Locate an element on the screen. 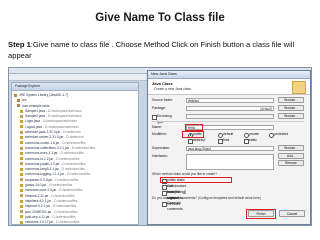 This screenshot has width=320, height=240. tree-item-label: cssparser-0.9.8.jar is located at coordinates (39, 179).